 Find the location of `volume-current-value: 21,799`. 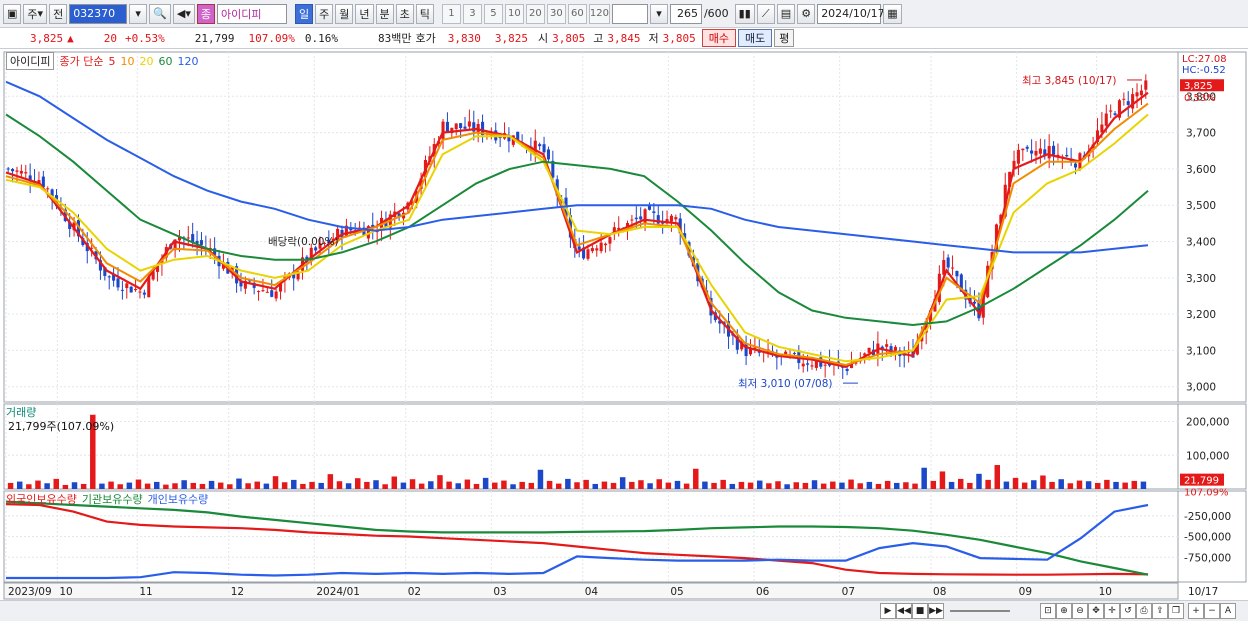

volume-current-value: 21,799 is located at coordinates (1201, 481).